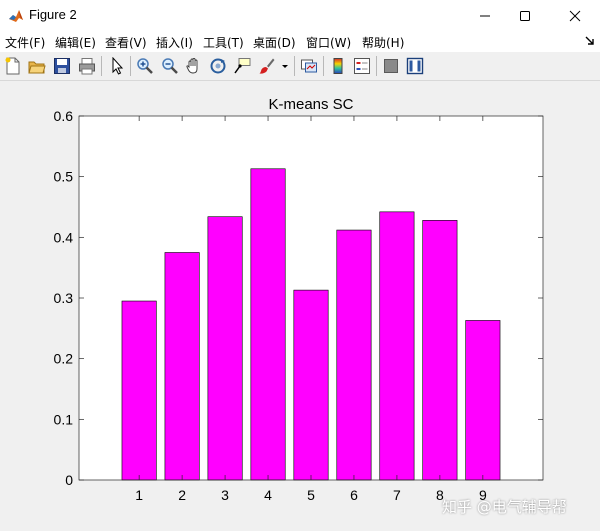 The width and height of the screenshot is (600, 531). I want to click on brush-icon, so click(267, 66).